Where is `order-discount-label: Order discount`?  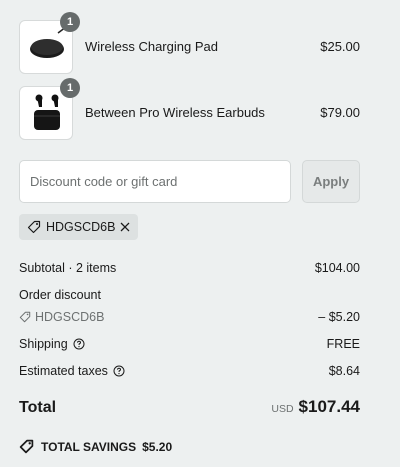
order-discount-label: Order discount is located at coordinates (60, 295).